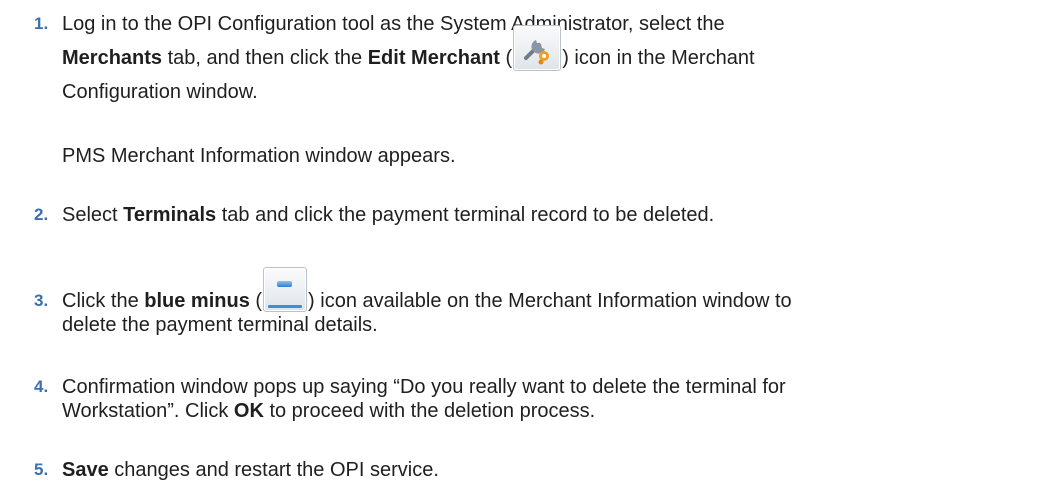  I want to click on blue-minus-ref: blue minus, so click(197, 301).